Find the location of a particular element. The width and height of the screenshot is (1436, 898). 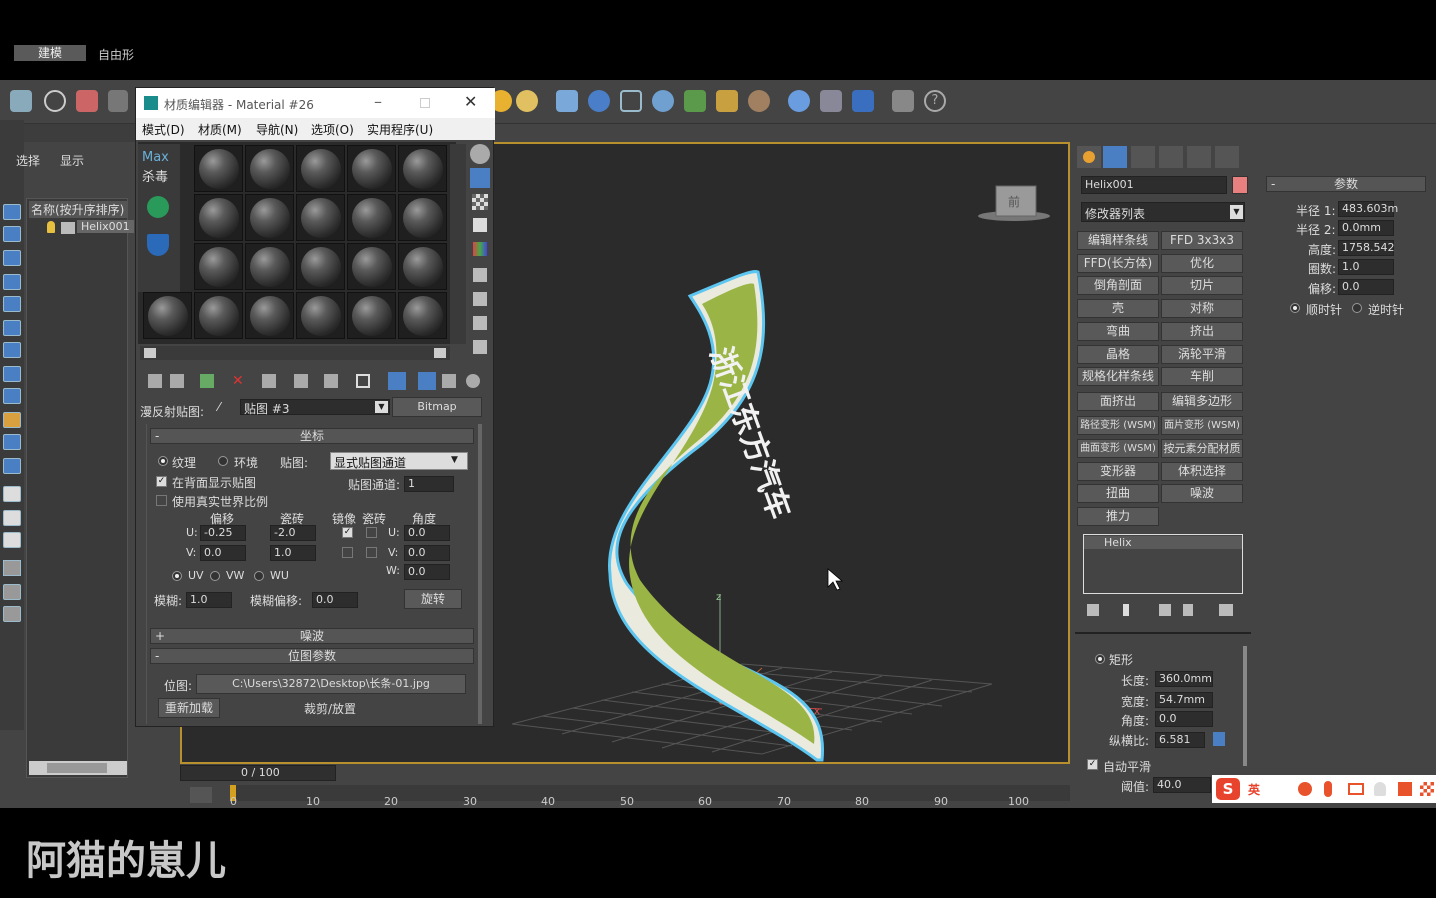

mapping-dropdown: 显式贴图通道 ▼ is located at coordinates (399, 461).